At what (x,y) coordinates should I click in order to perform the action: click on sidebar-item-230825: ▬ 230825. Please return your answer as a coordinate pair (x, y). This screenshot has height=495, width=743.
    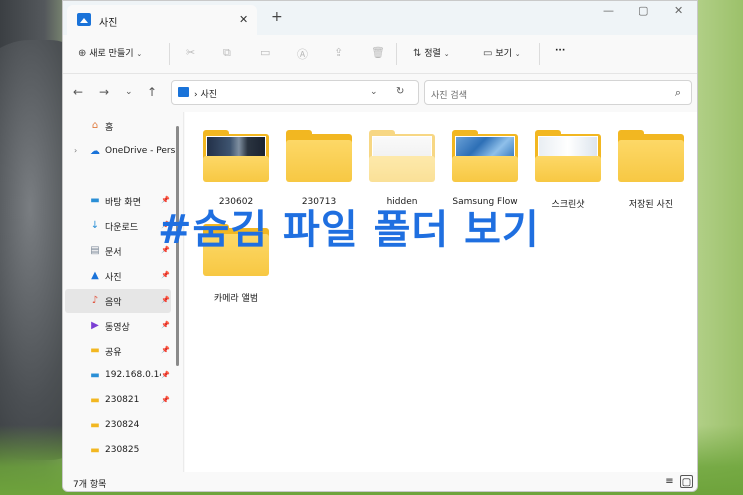
    Looking at the image, I should click on (118, 451).